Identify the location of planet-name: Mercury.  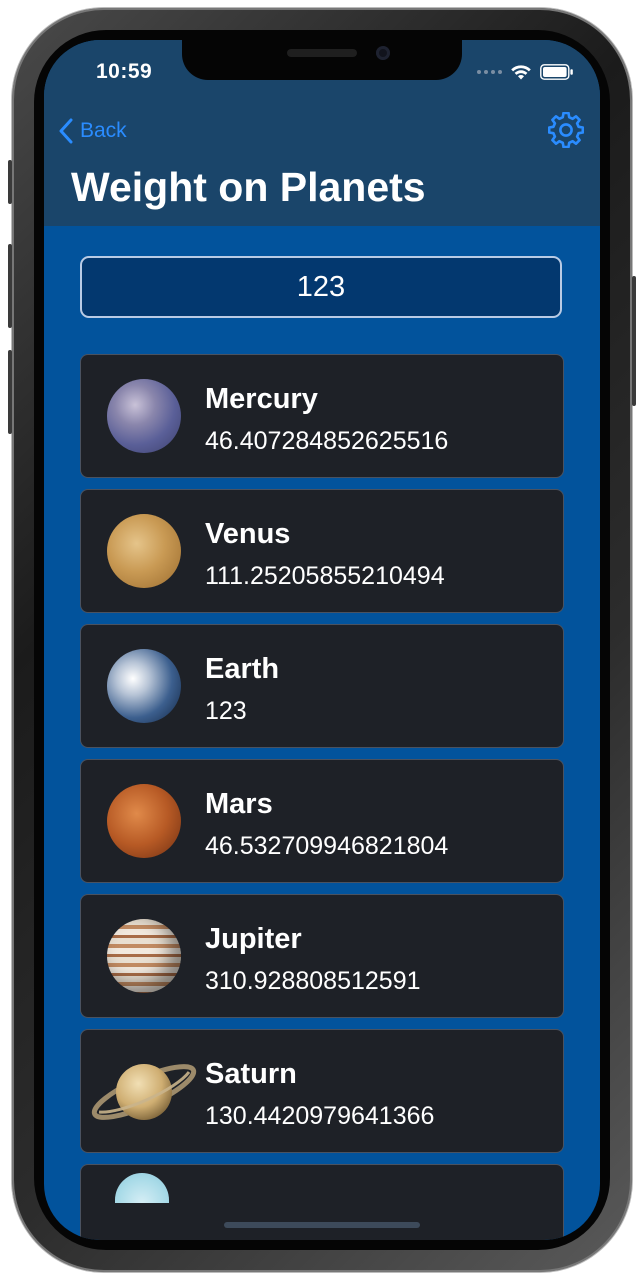
(261, 399).